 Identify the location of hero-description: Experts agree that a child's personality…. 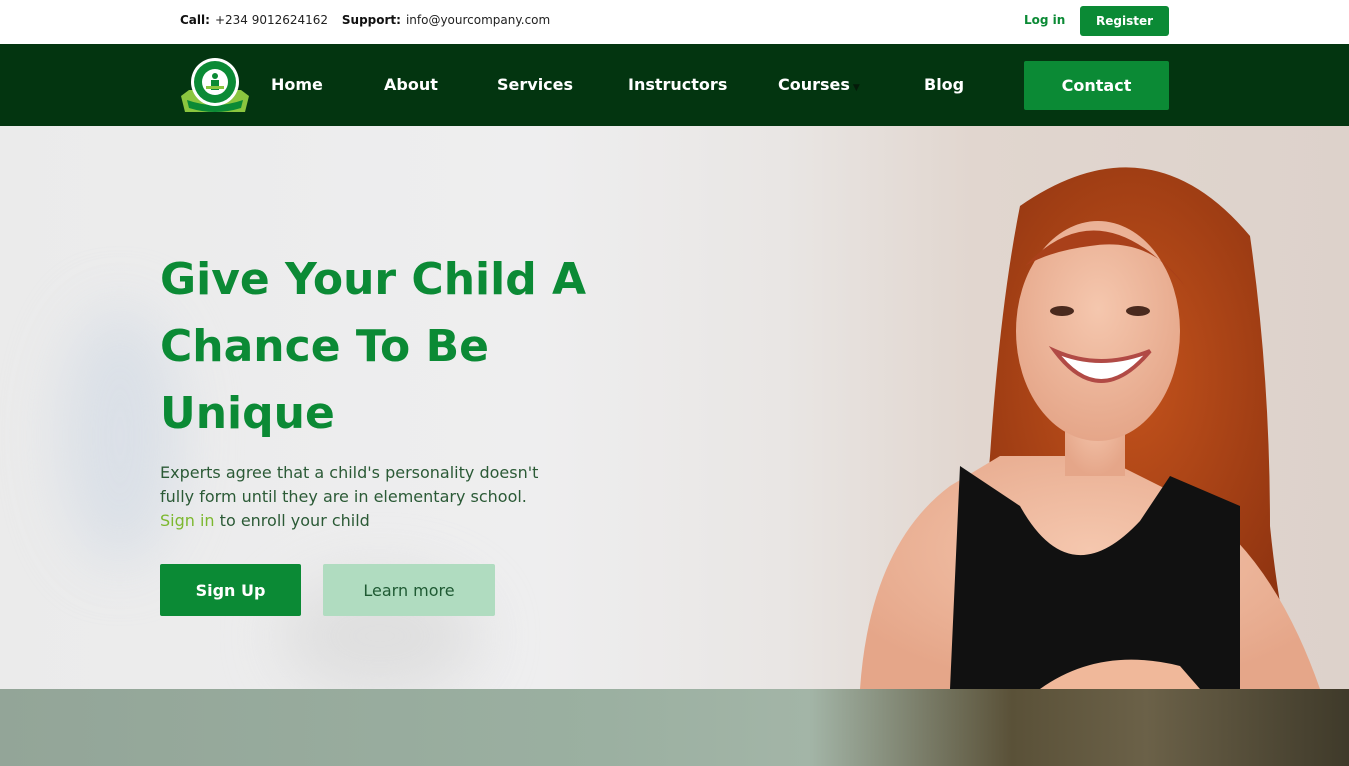
(360, 497).